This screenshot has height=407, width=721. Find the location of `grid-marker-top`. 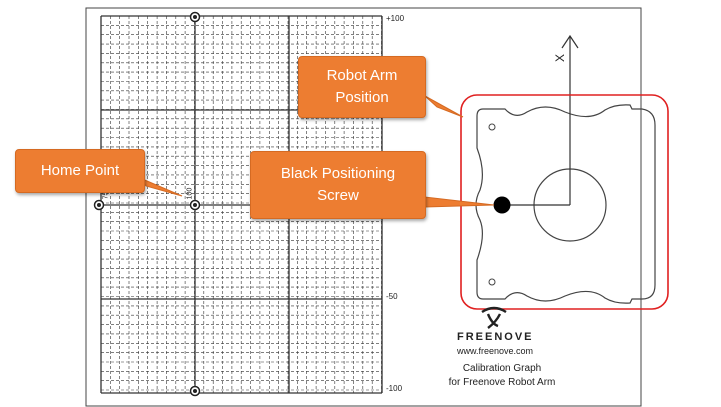

grid-marker-top is located at coordinates (195, 17).